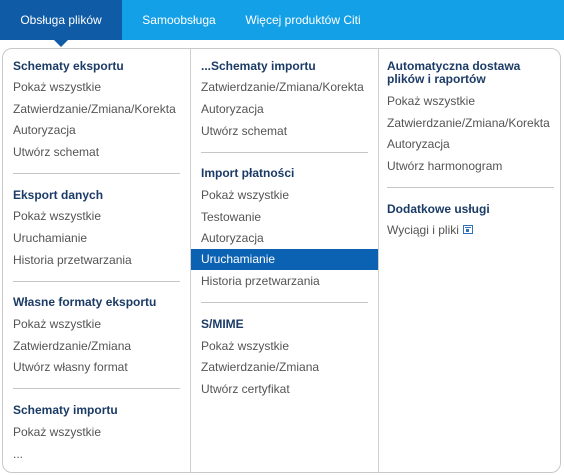  I want to click on menu-link-run: Uruchamianie, so click(97, 238).